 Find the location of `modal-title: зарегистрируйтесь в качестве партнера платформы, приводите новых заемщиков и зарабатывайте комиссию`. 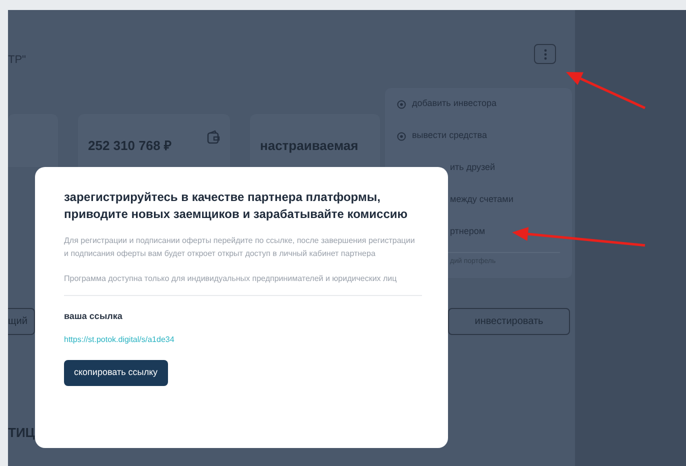

modal-title: зарегистрируйтесь в качестве партнера платформы, приводите новых заемщиков и зарабатывайте комиссию is located at coordinates (236, 206).